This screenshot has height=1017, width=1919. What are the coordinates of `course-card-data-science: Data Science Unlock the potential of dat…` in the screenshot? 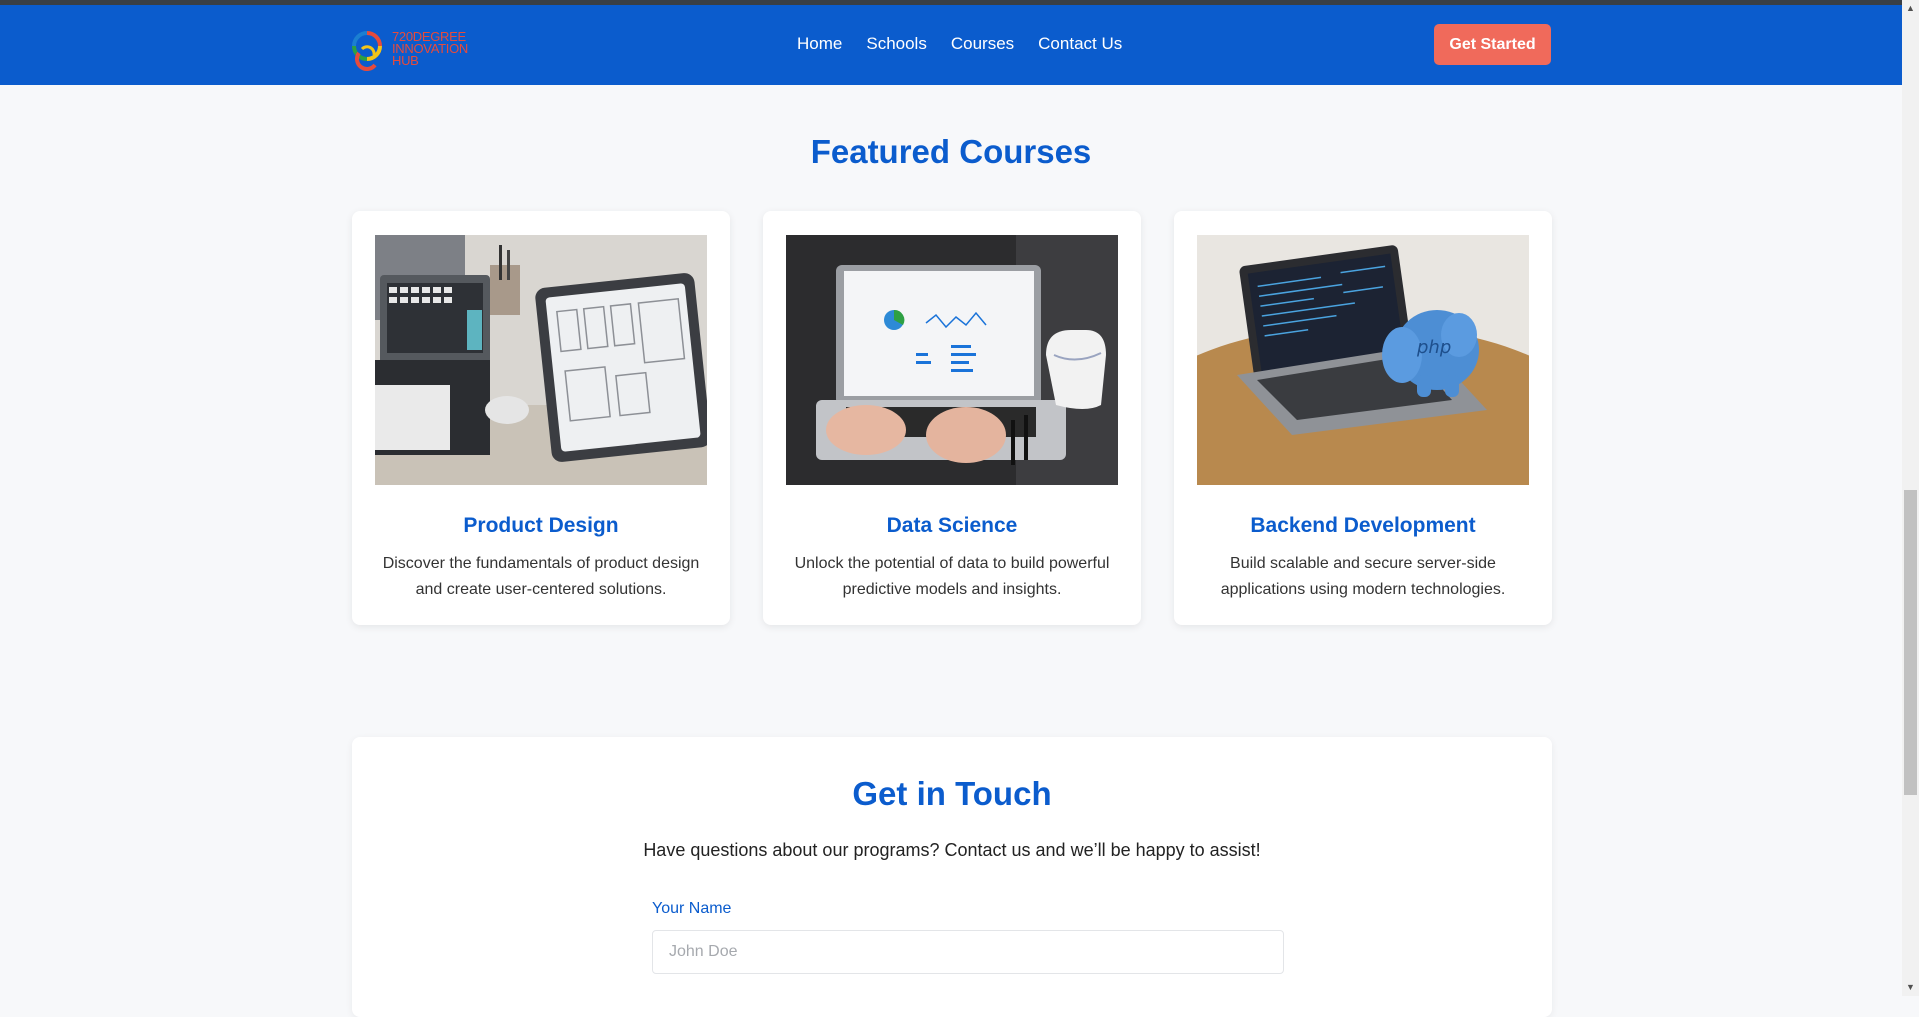 It's located at (952, 418).